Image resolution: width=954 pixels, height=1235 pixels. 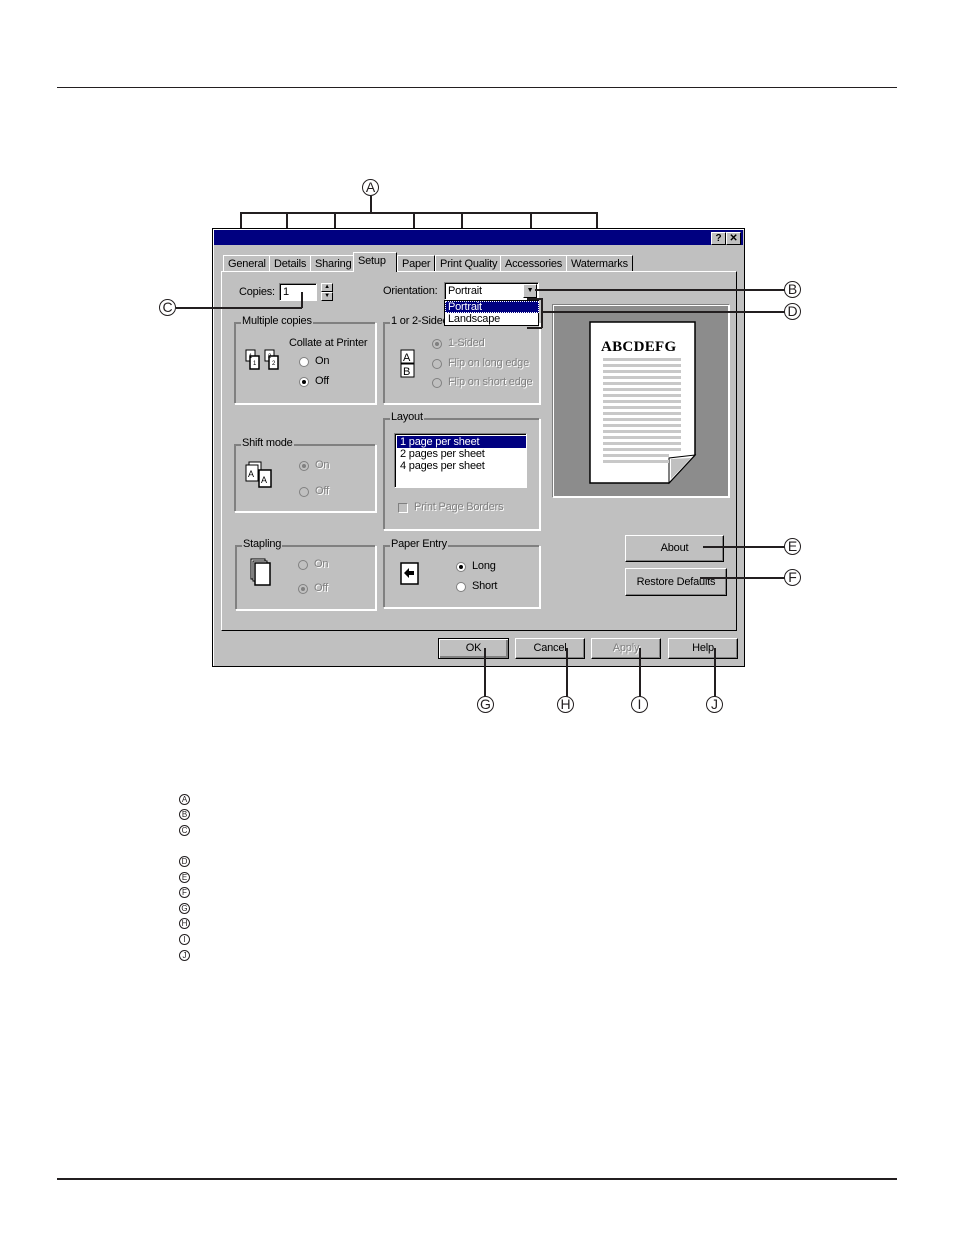 What do you see at coordinates (375, 262) in the screenshot?
I see `tab-setup: Setup` at bounding box center [375, 262].